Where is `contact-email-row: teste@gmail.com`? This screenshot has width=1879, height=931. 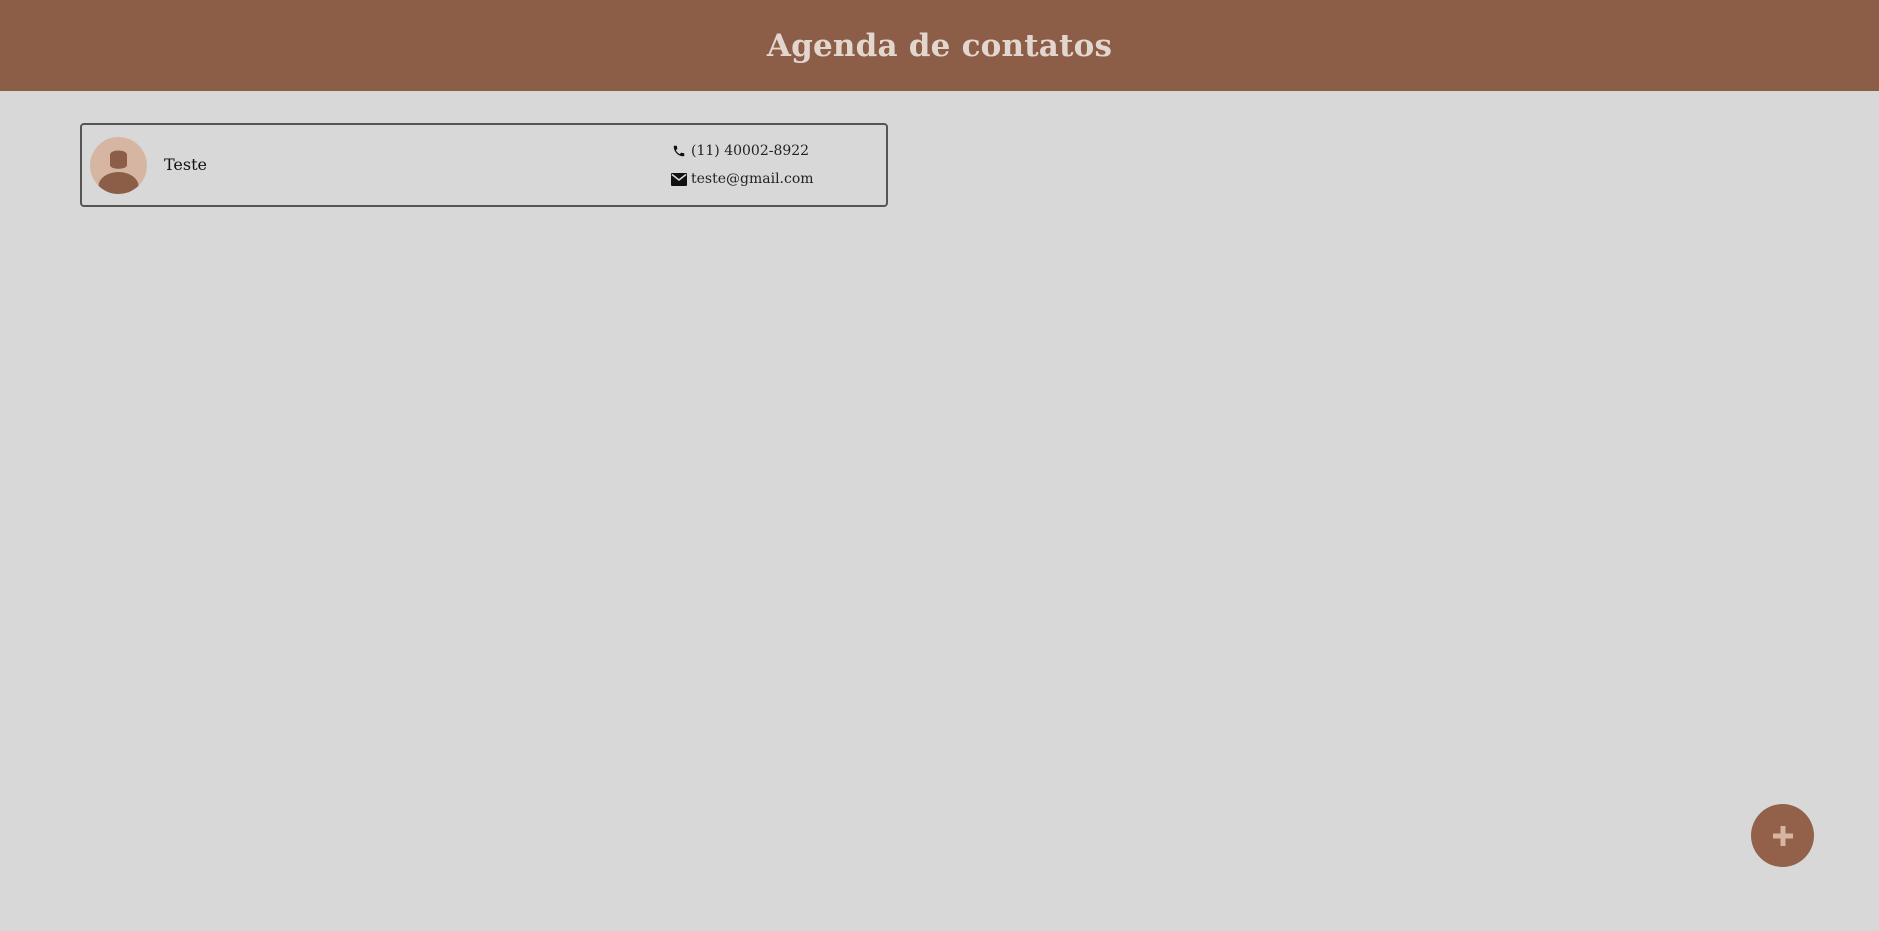
contact-email-row: teste@gmail.com is located at coordinates (742, 179).